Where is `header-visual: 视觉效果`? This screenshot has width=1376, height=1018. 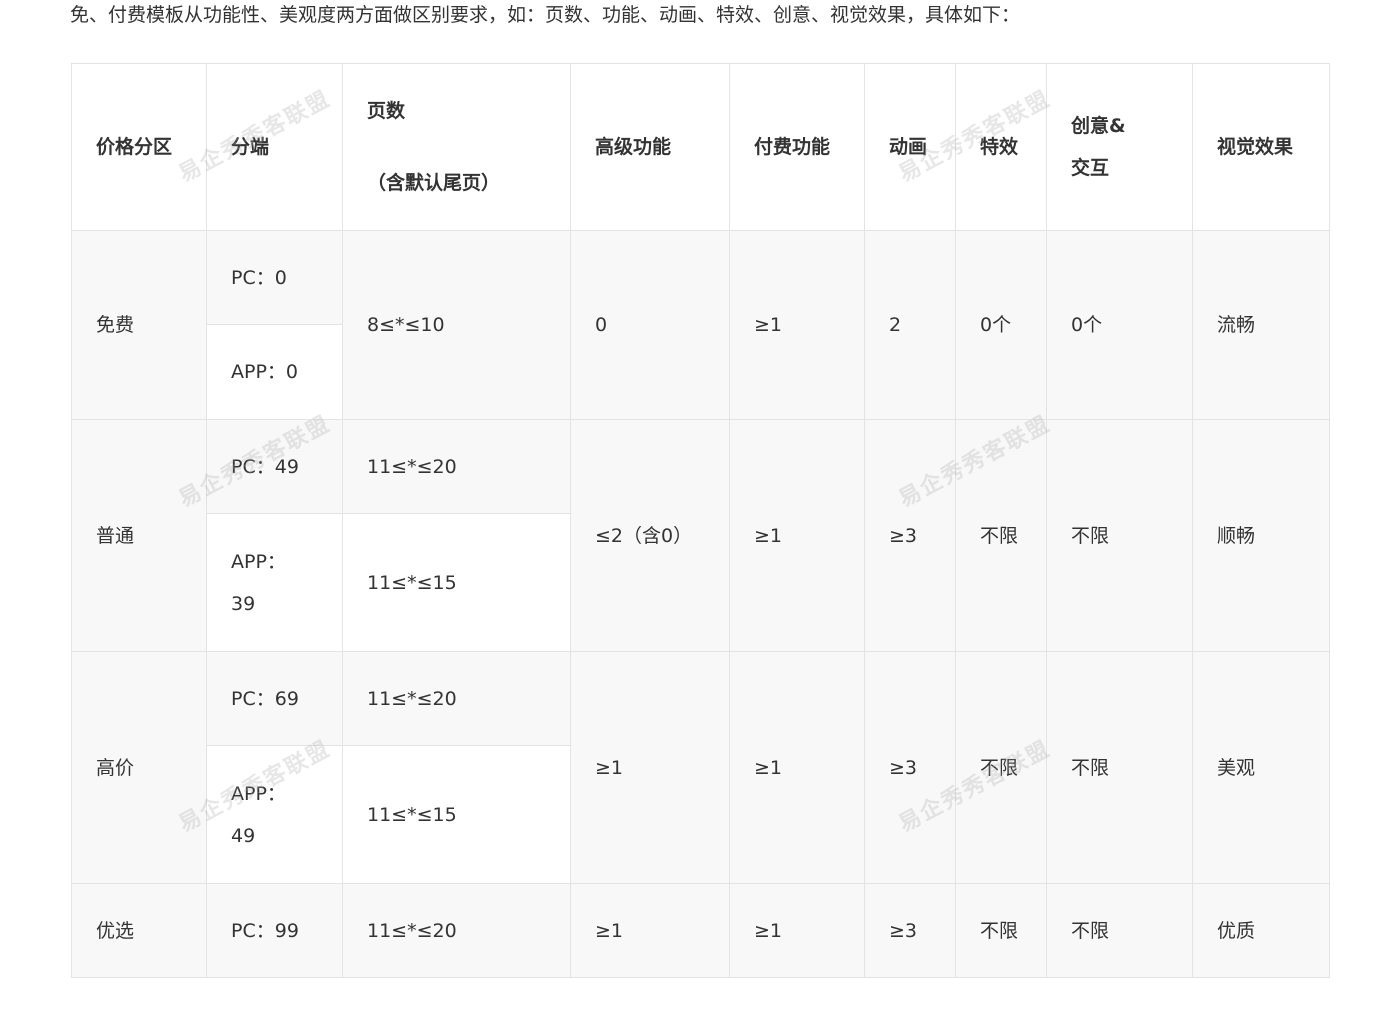
header-visual: 视觉效果 is located at coordinates (1261, 147).